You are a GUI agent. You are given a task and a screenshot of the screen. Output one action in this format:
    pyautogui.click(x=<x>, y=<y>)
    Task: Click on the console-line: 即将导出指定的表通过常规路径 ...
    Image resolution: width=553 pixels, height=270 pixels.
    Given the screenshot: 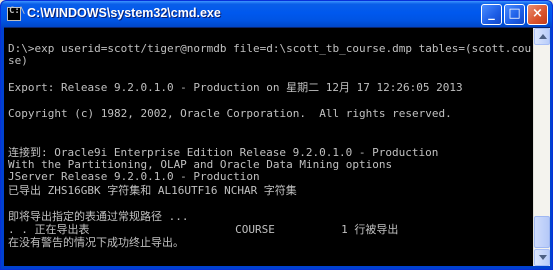 What is the action you would take?
    pyautogui.click(x=98, y=216)
    